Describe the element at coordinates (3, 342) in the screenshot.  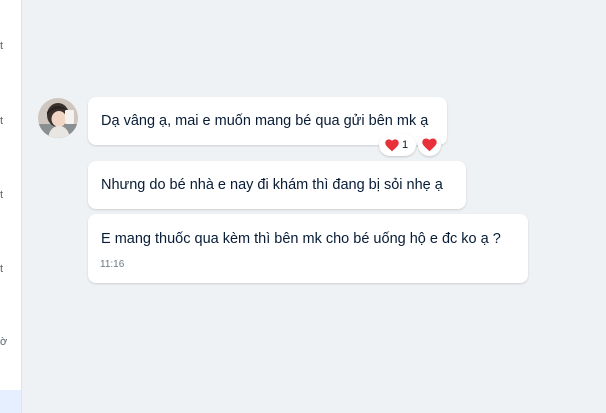
I see `conversation-preview-fragment: ờ` at that location.